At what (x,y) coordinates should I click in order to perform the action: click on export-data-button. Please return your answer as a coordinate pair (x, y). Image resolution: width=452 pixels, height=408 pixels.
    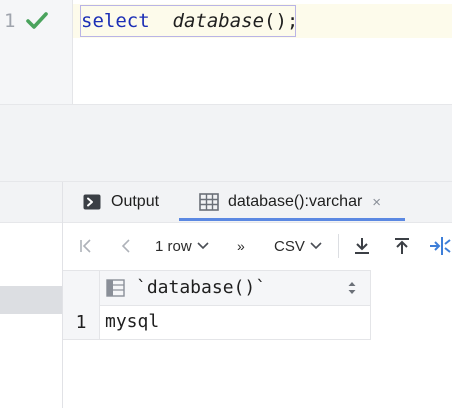
    Looking at the image, I should click on (362, 246).